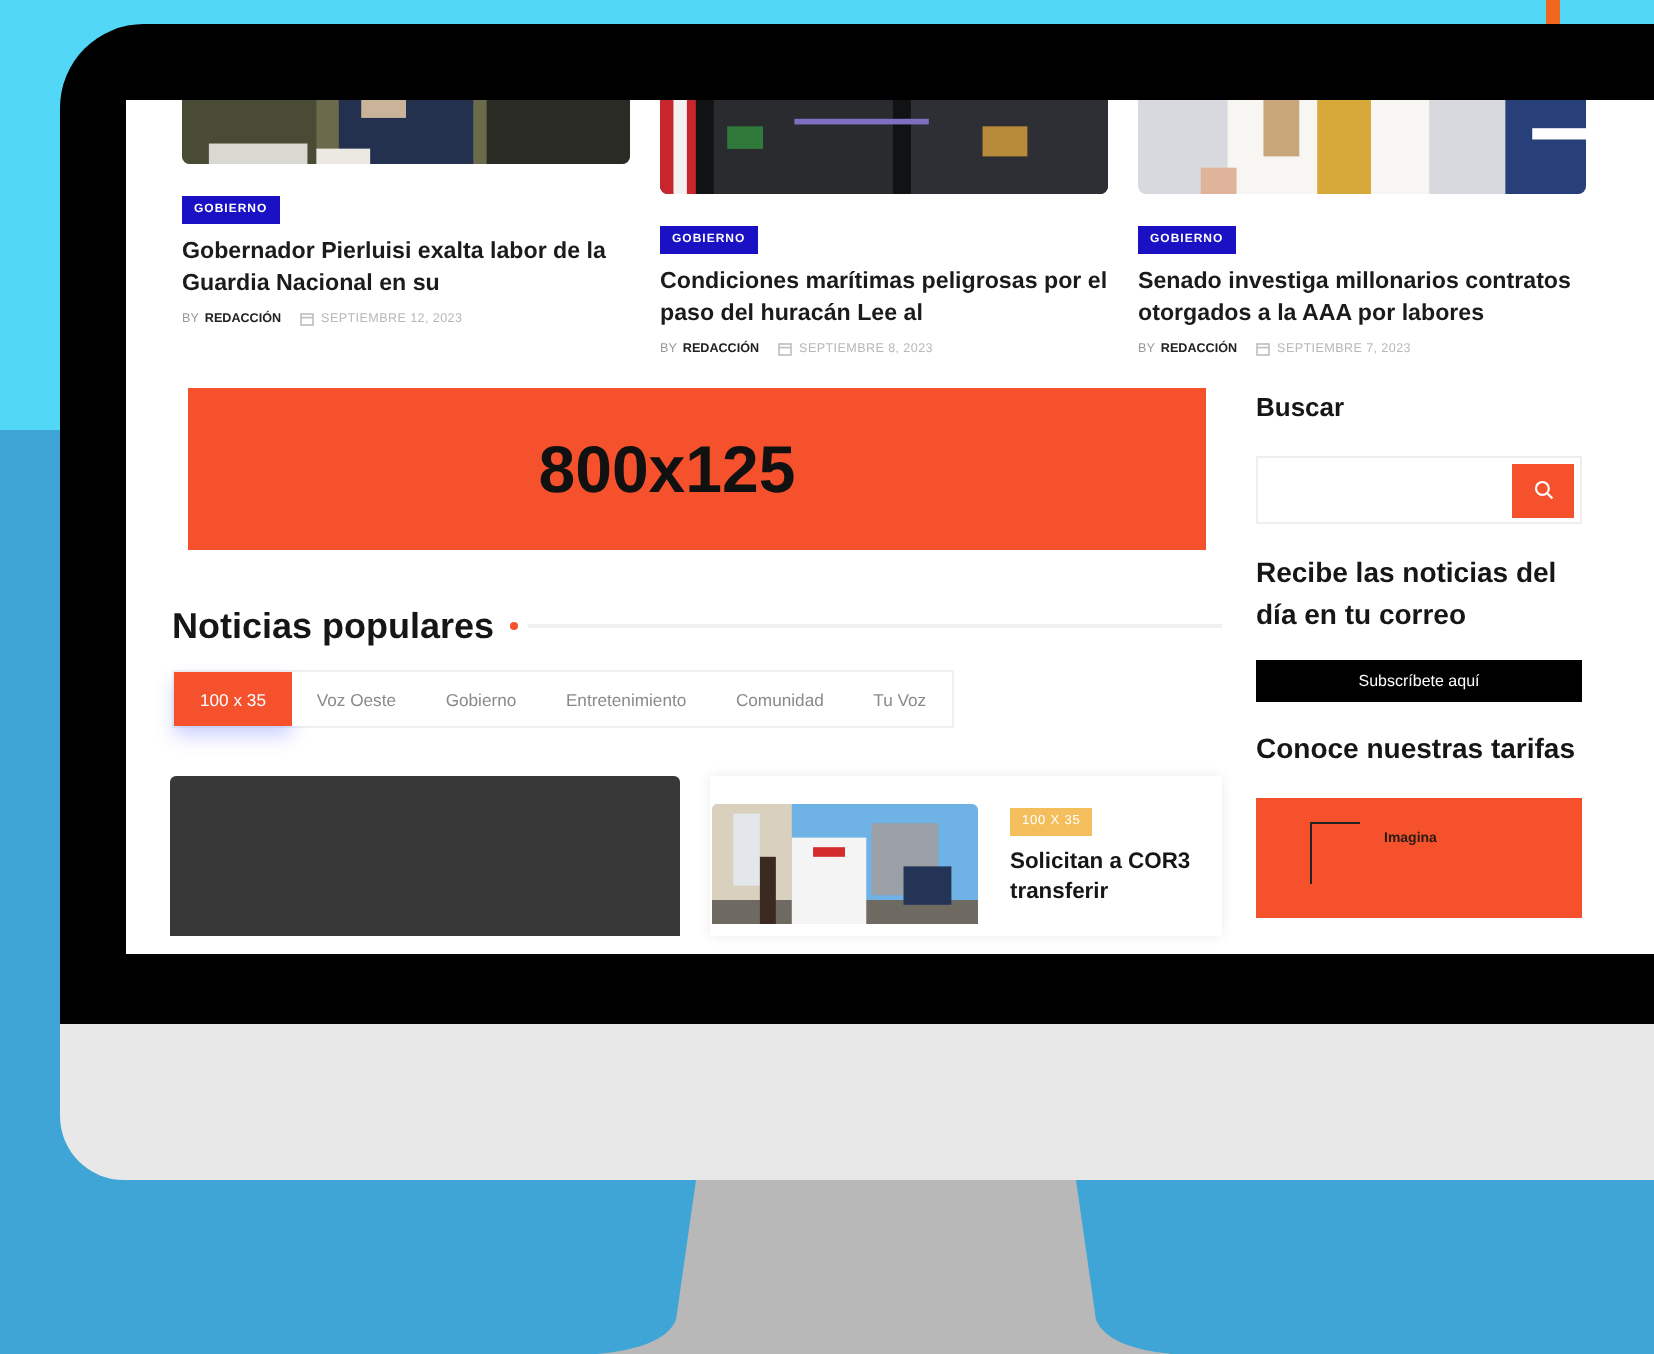 The width and height of the screenshot is (1654, 1354). What do you see at coordinates (406, 268) in the screenshot?
I see `article-title: Gobernador Pierluisi exalta labor de la Guardia Nacional en su` at bounding box center [406, 268].